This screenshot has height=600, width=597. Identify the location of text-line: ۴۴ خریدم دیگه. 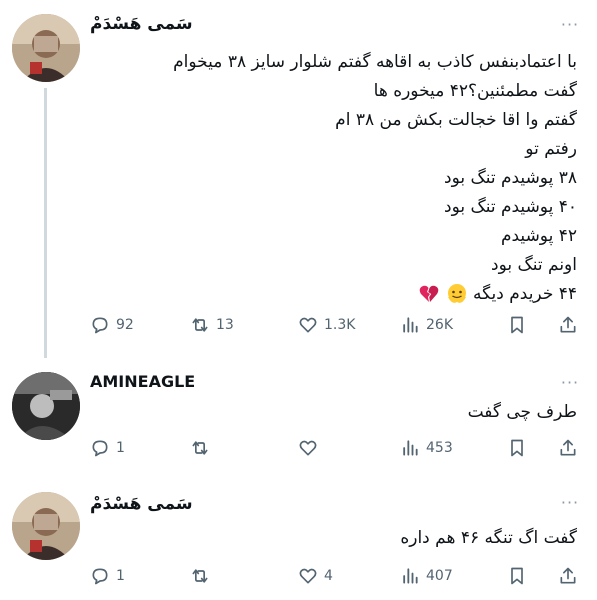
(525, 294).